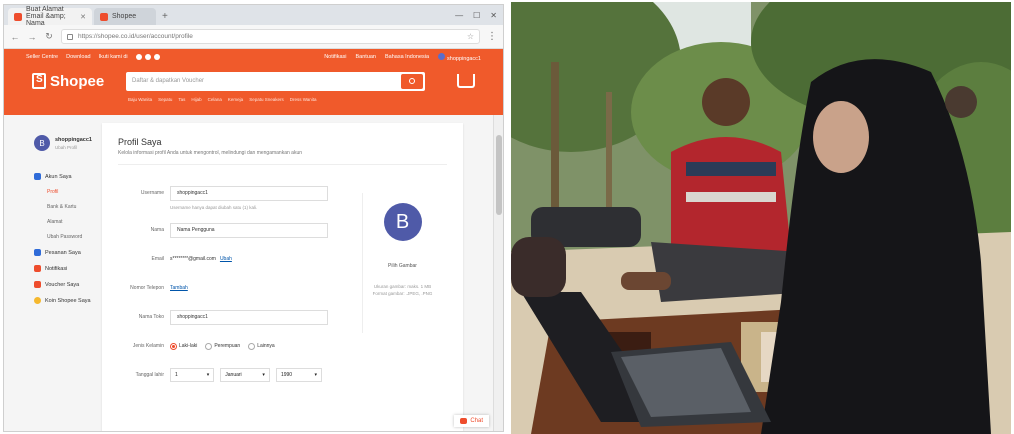 The height and width of the screenshot is (434, 1014). What do you see at coordinates (37, 176) in the screenshot?
I see `user-icon` at bounding box center [37, 176].